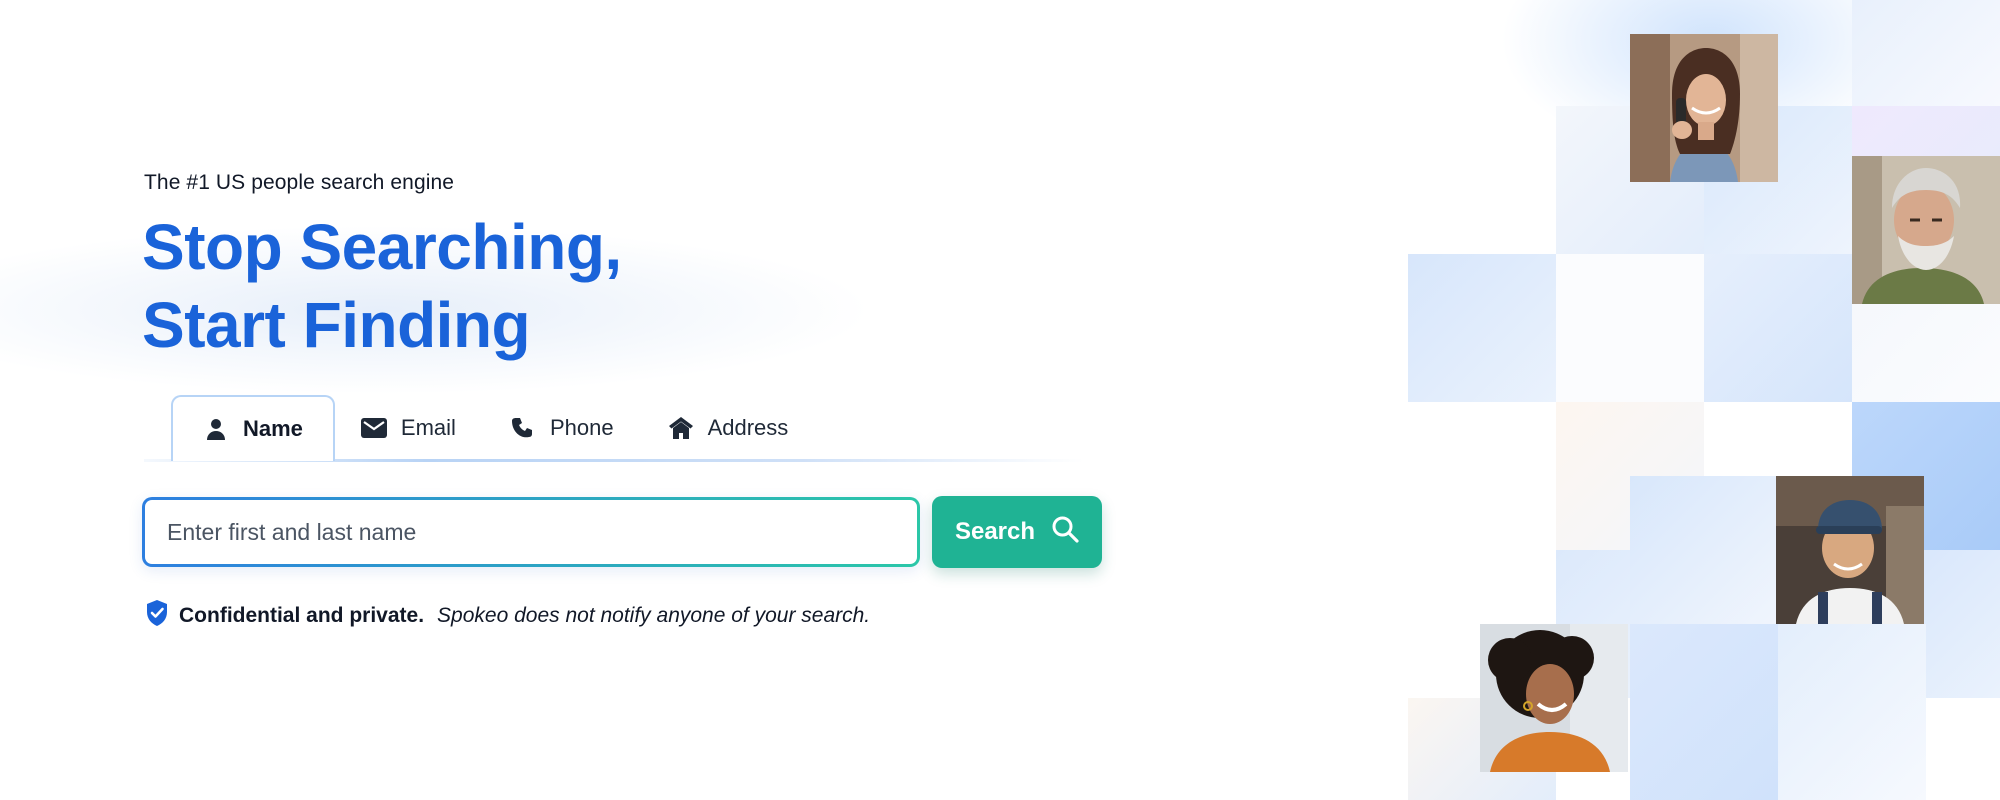  I want to click on person-photo-older-man, so click(1926, 230).